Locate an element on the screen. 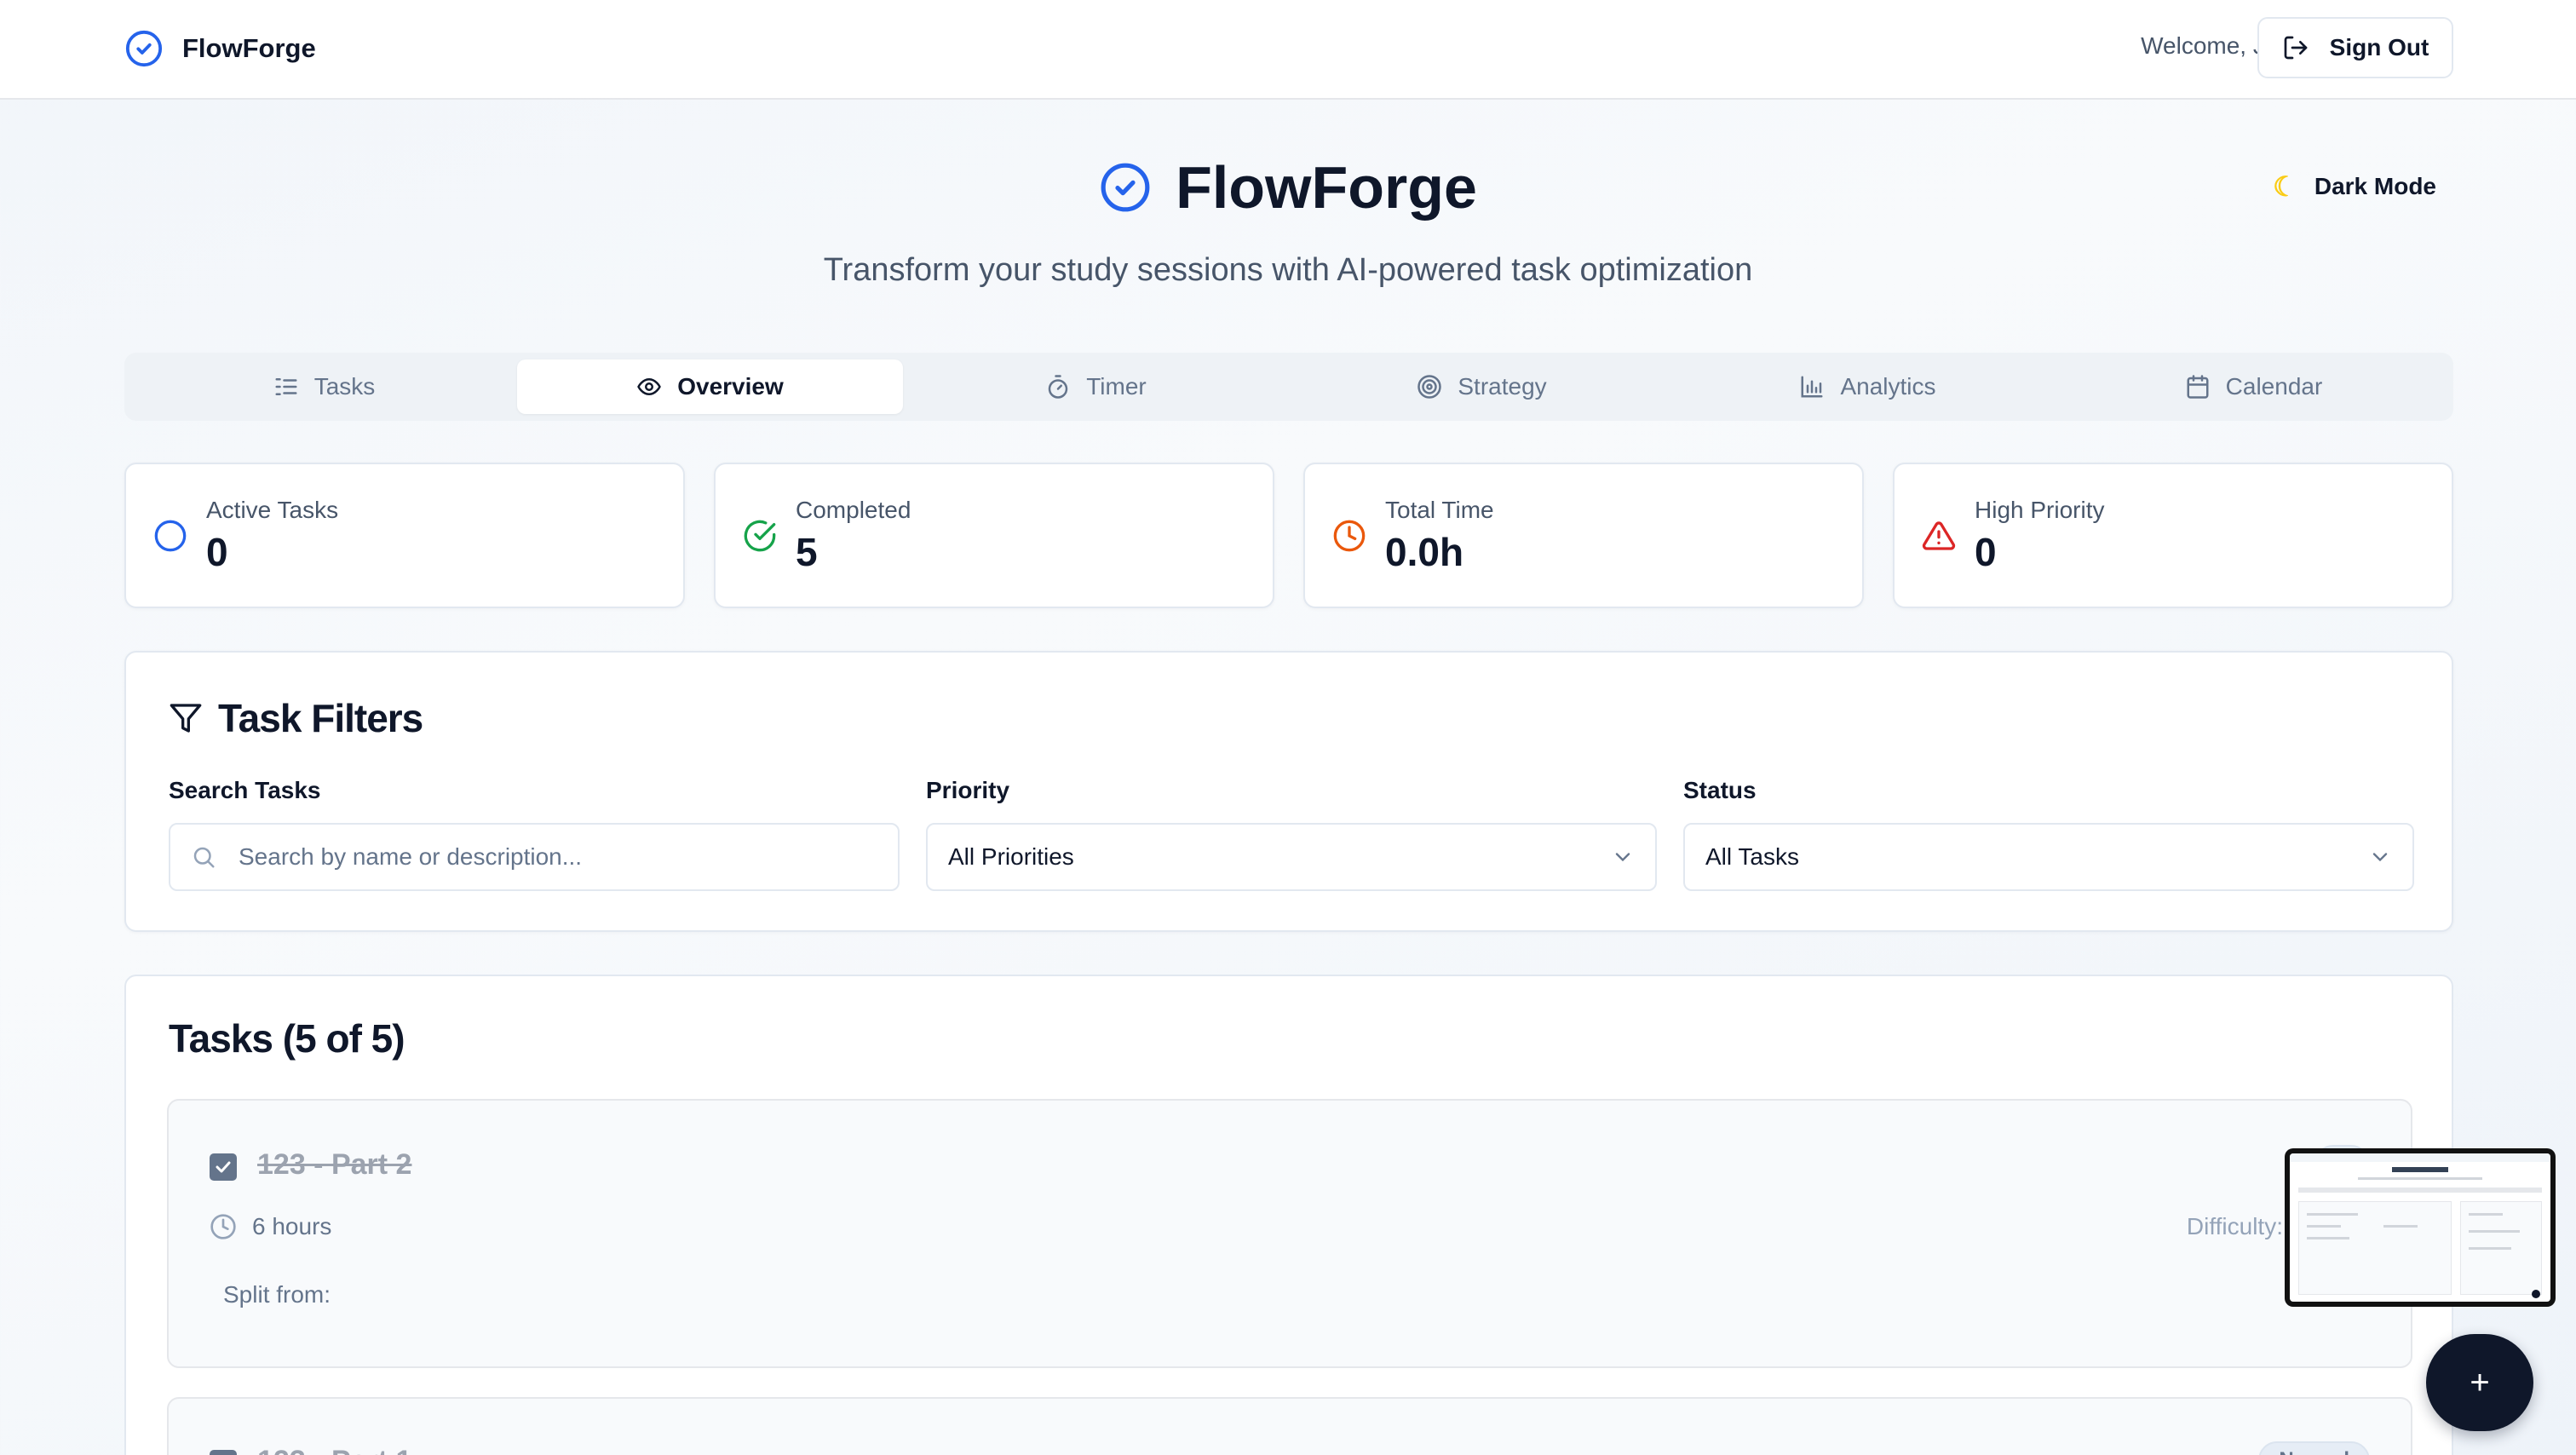  stat-label: Total Time is located at coordinates (1440, 509).